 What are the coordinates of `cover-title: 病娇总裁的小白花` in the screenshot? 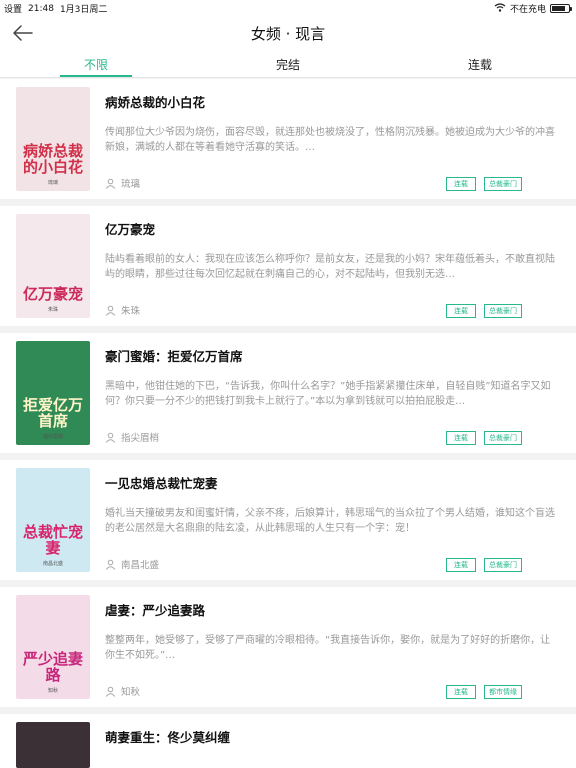 It's located at (52, 159).